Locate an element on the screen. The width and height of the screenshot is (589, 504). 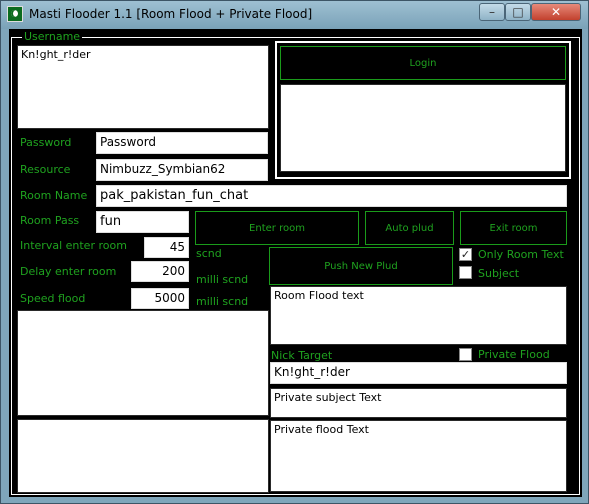
private-flood-checkbox is located at coordinates (465, 354).